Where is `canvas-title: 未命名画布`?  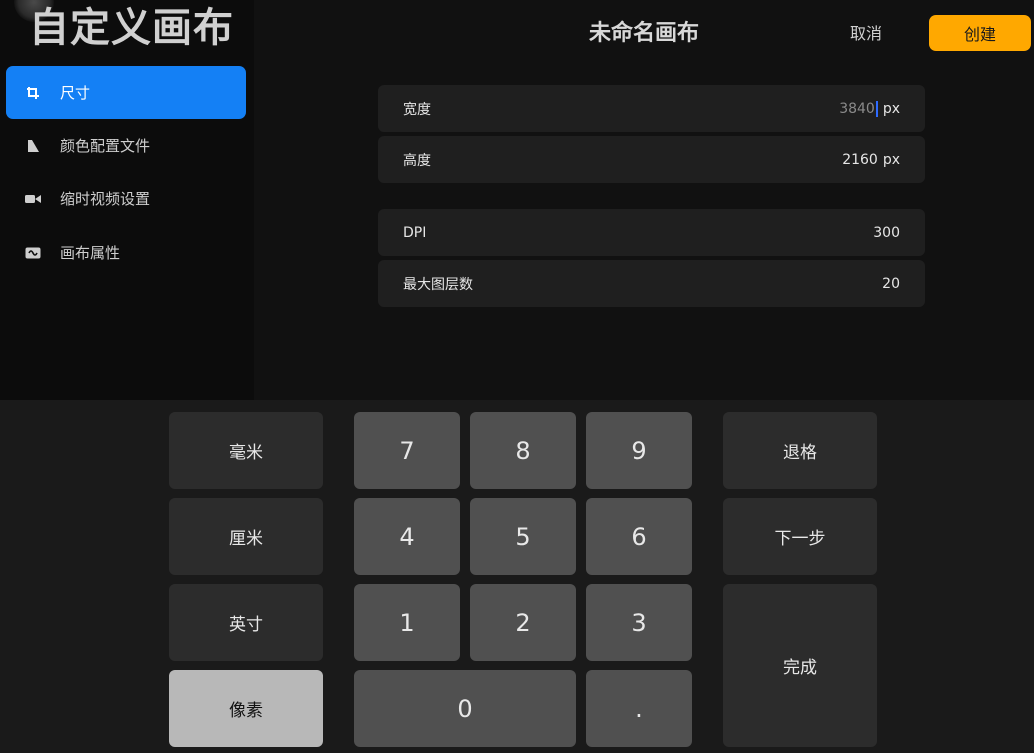
canvas-title: 未命名画布 is located at coordinates (644, 33).